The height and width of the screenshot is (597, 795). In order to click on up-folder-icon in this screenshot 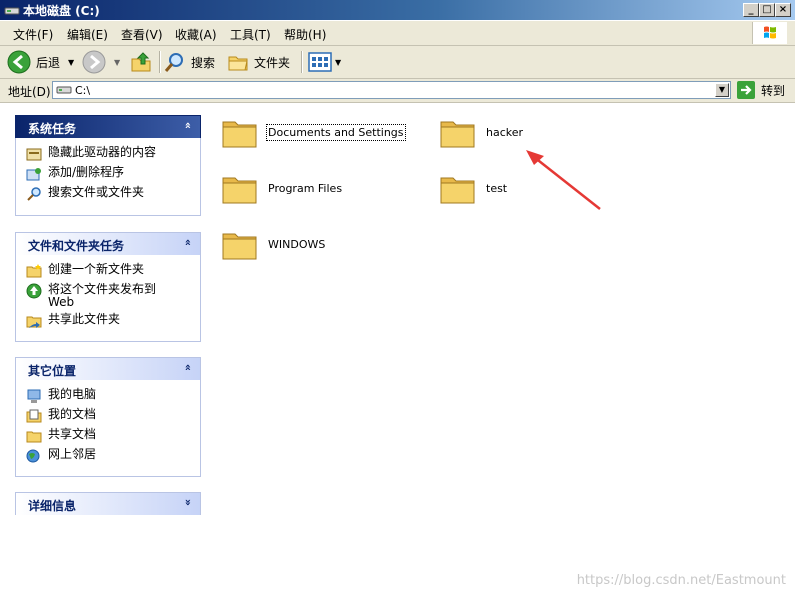, I will do `click(141, 62)`.